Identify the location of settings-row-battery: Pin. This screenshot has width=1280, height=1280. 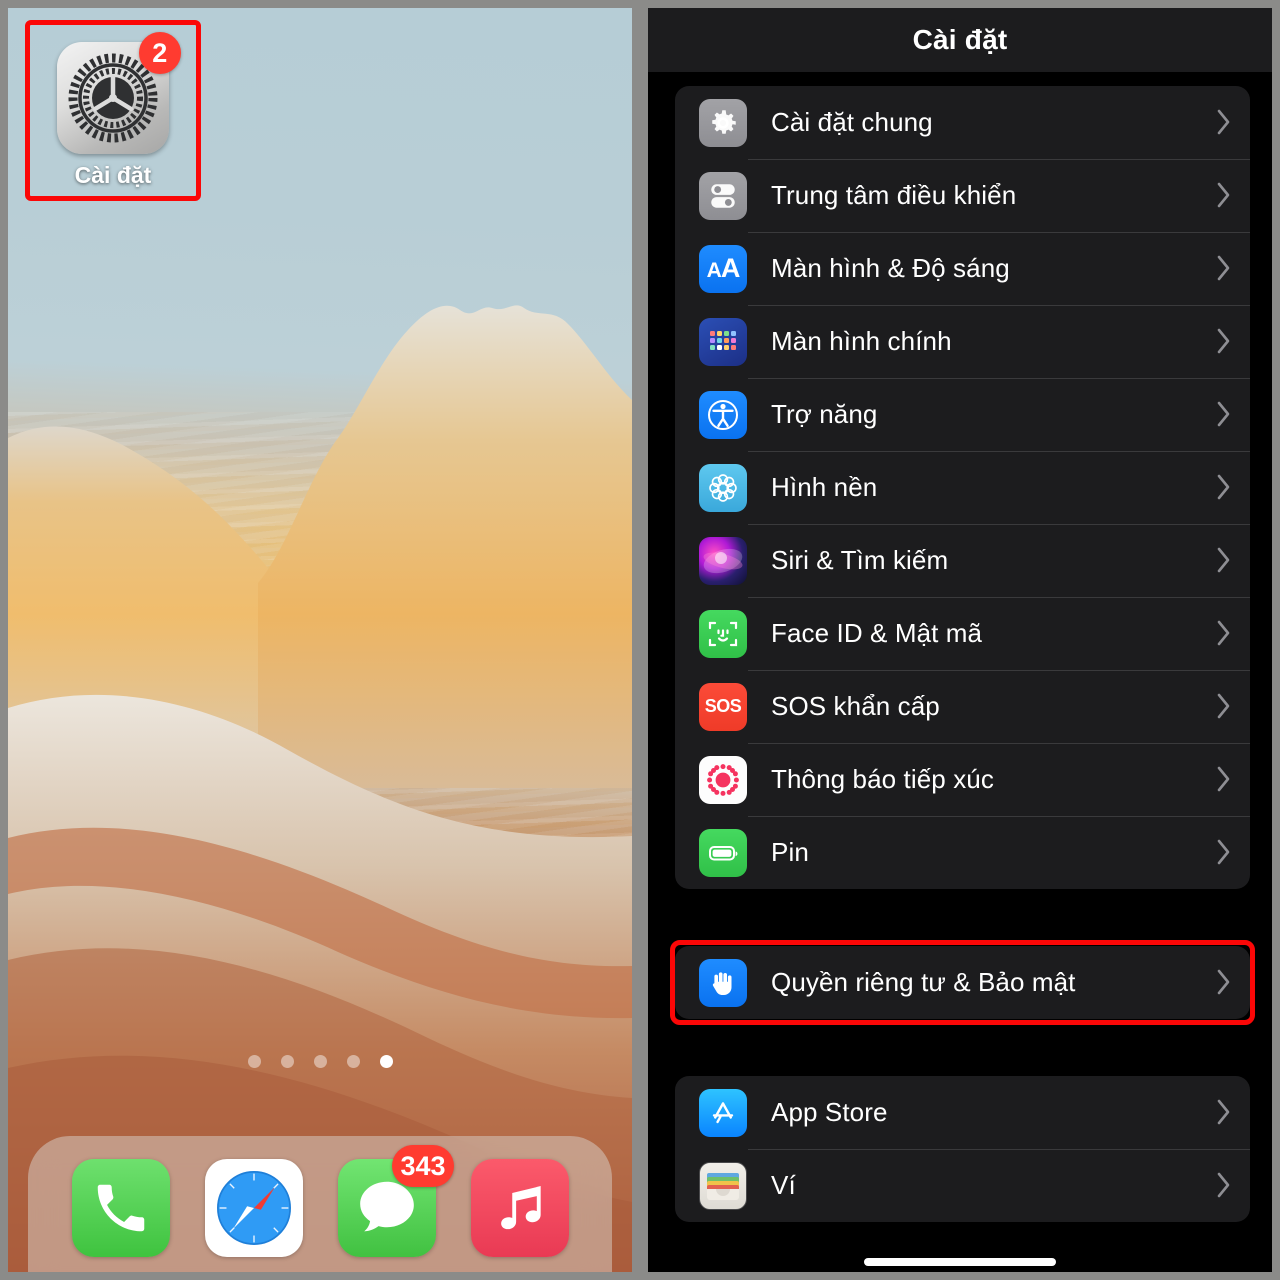
(962, 852).